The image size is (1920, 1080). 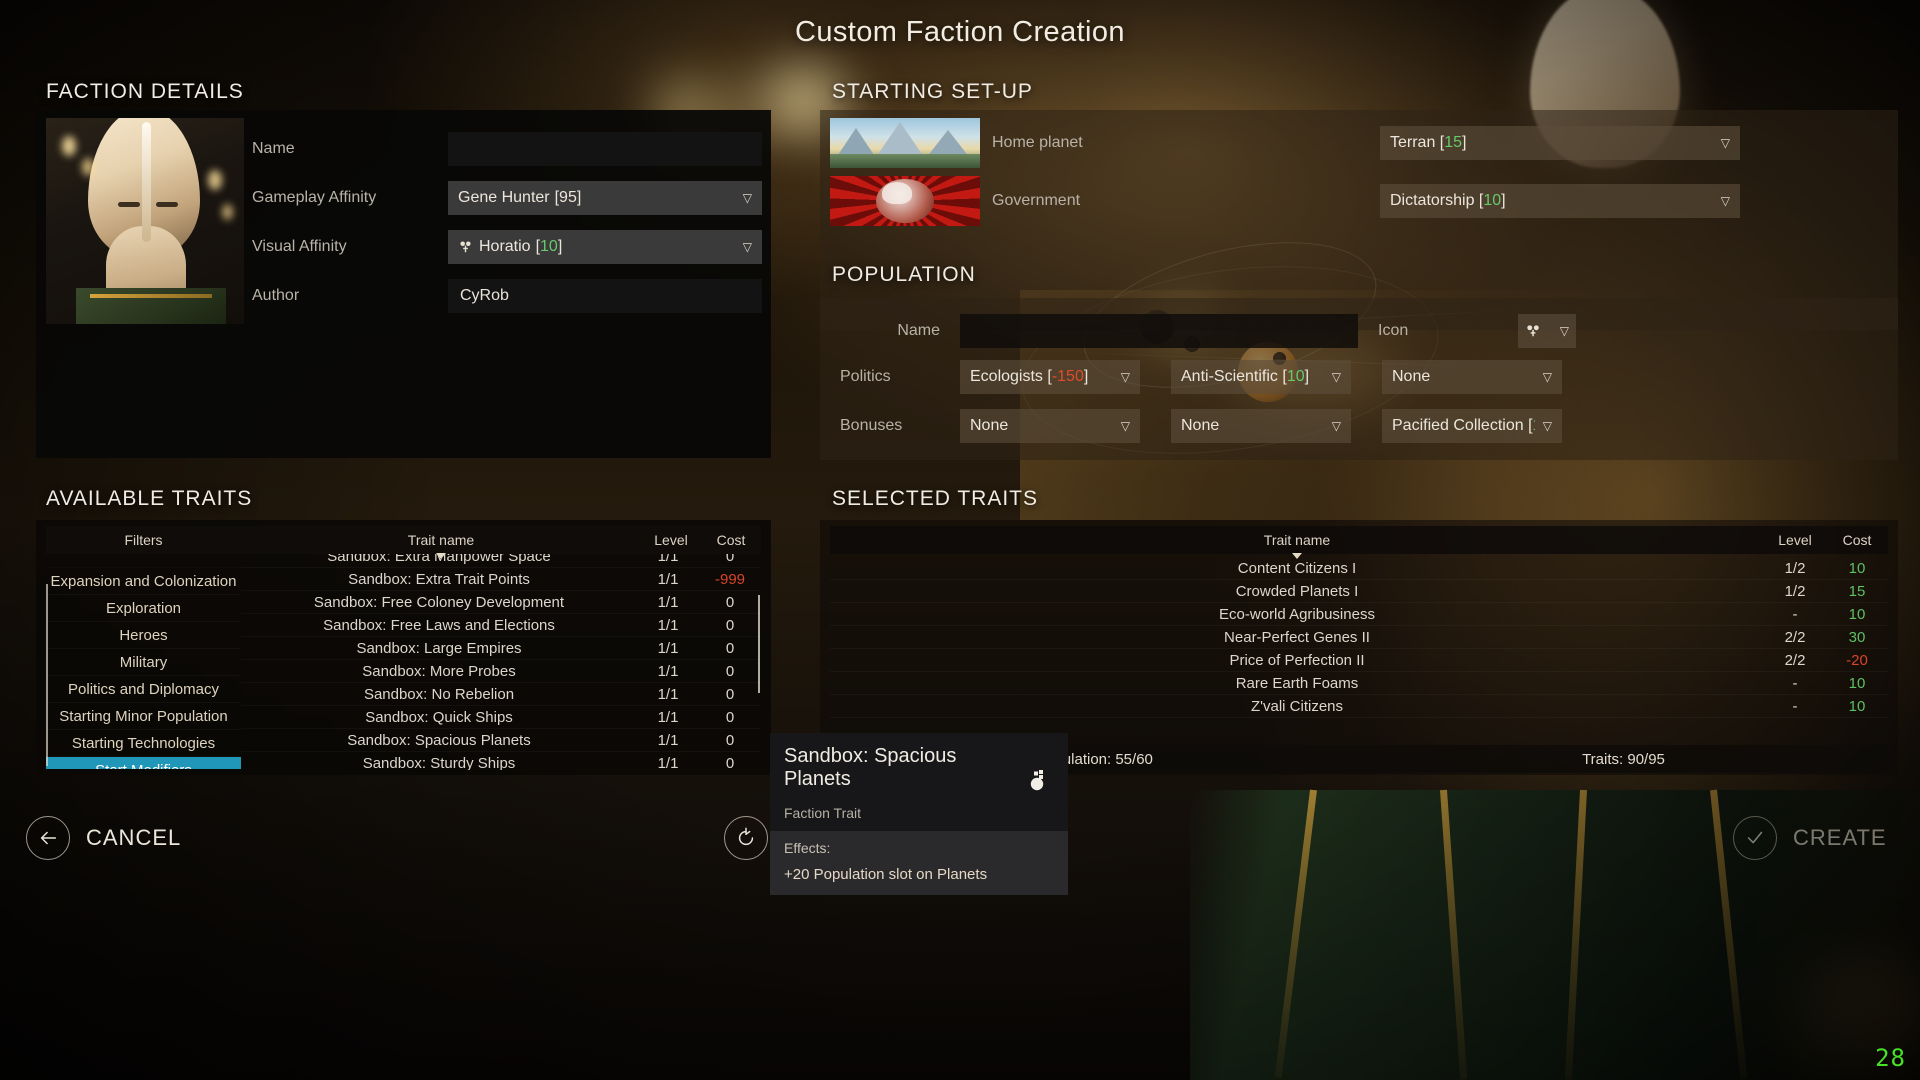 What do you see at coordinates (730, 579) in the screenshot?
I see `trait-cost: -999` at bounding box center [730, 579].